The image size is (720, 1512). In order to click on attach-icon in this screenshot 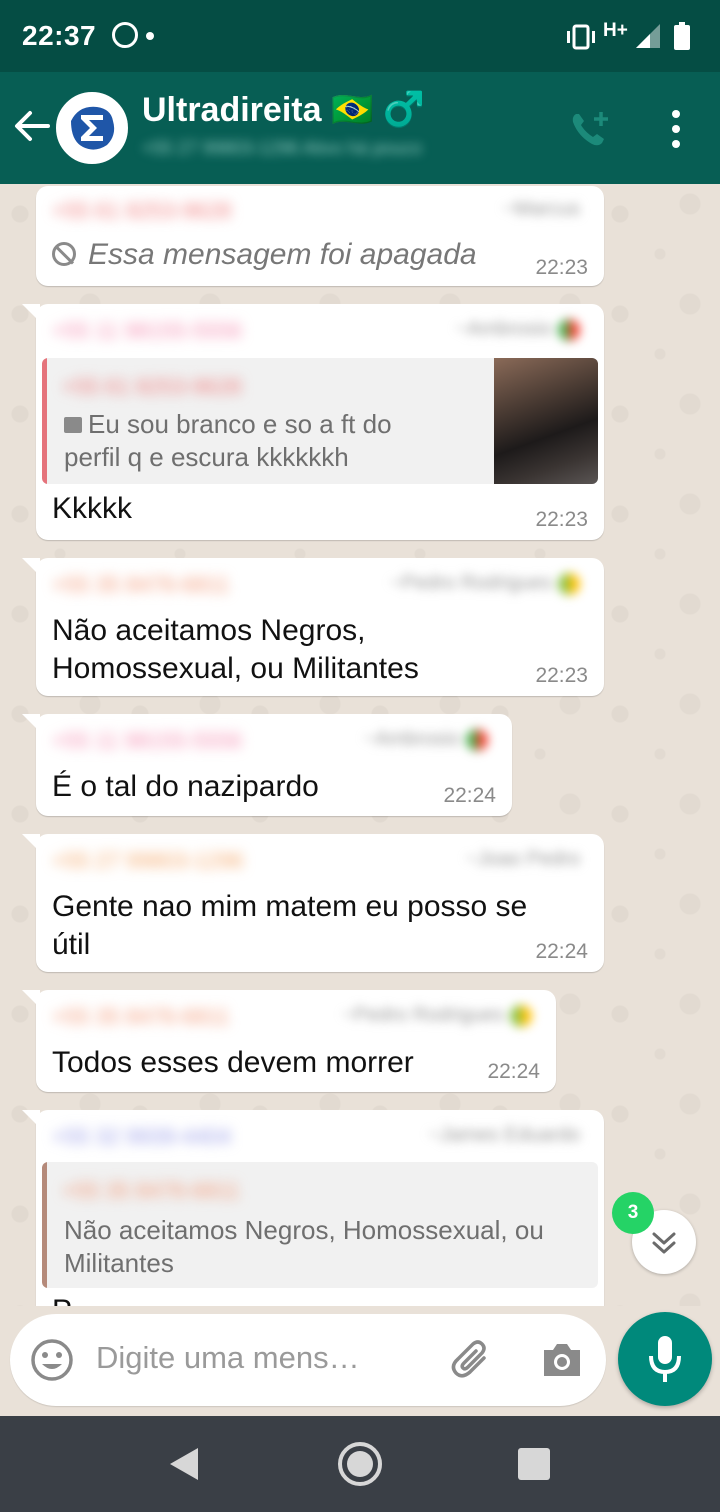, I will do `click(472, 1360)`.